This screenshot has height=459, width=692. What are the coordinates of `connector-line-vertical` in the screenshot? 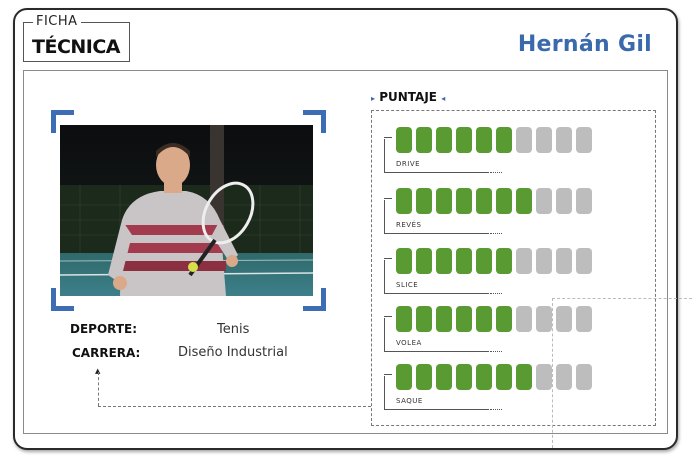 It's located at (98, 389).